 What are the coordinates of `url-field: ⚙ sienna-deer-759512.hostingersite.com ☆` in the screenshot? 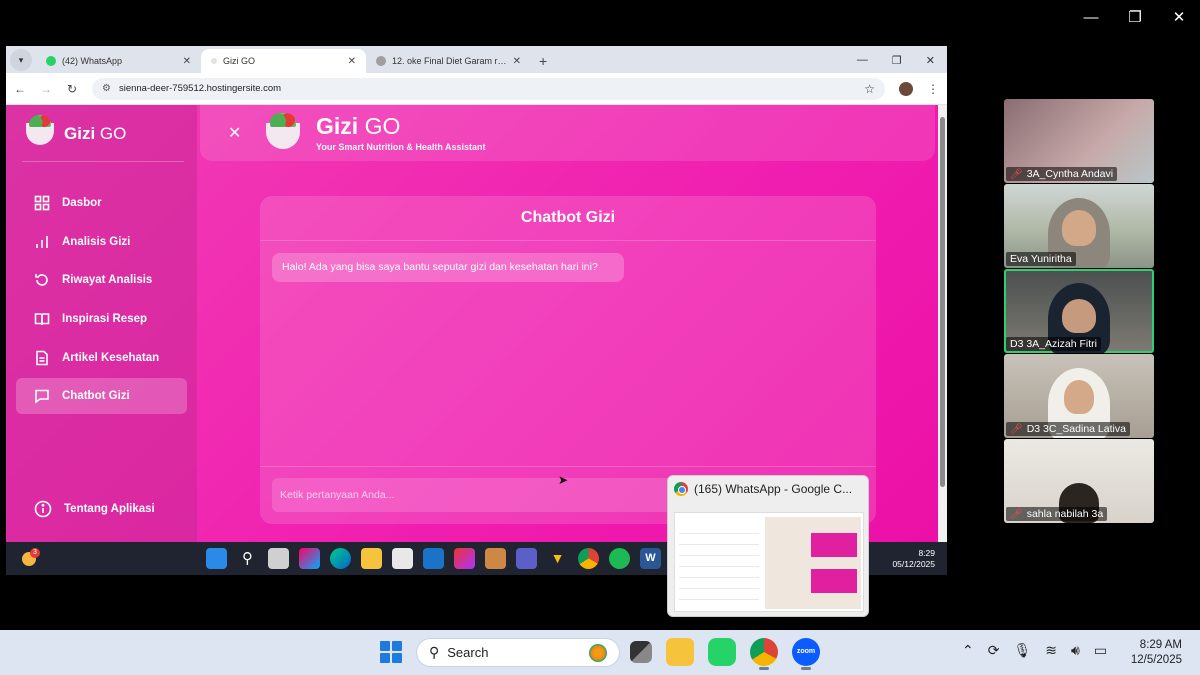 It's located at (488, 88).